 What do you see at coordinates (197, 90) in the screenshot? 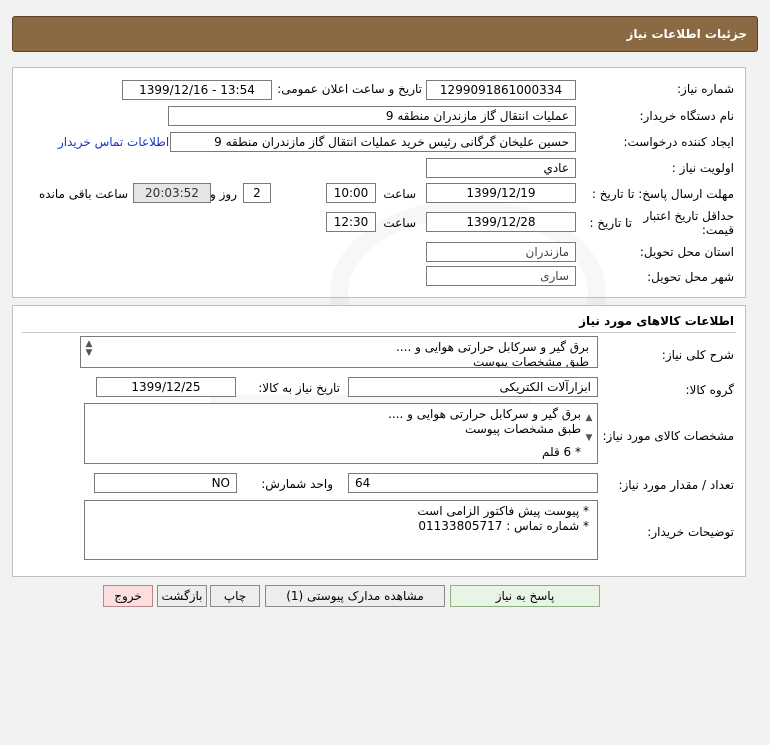
I see `announce-field: 1399/12/16 - 13:54` at bounding box center [197, 90].